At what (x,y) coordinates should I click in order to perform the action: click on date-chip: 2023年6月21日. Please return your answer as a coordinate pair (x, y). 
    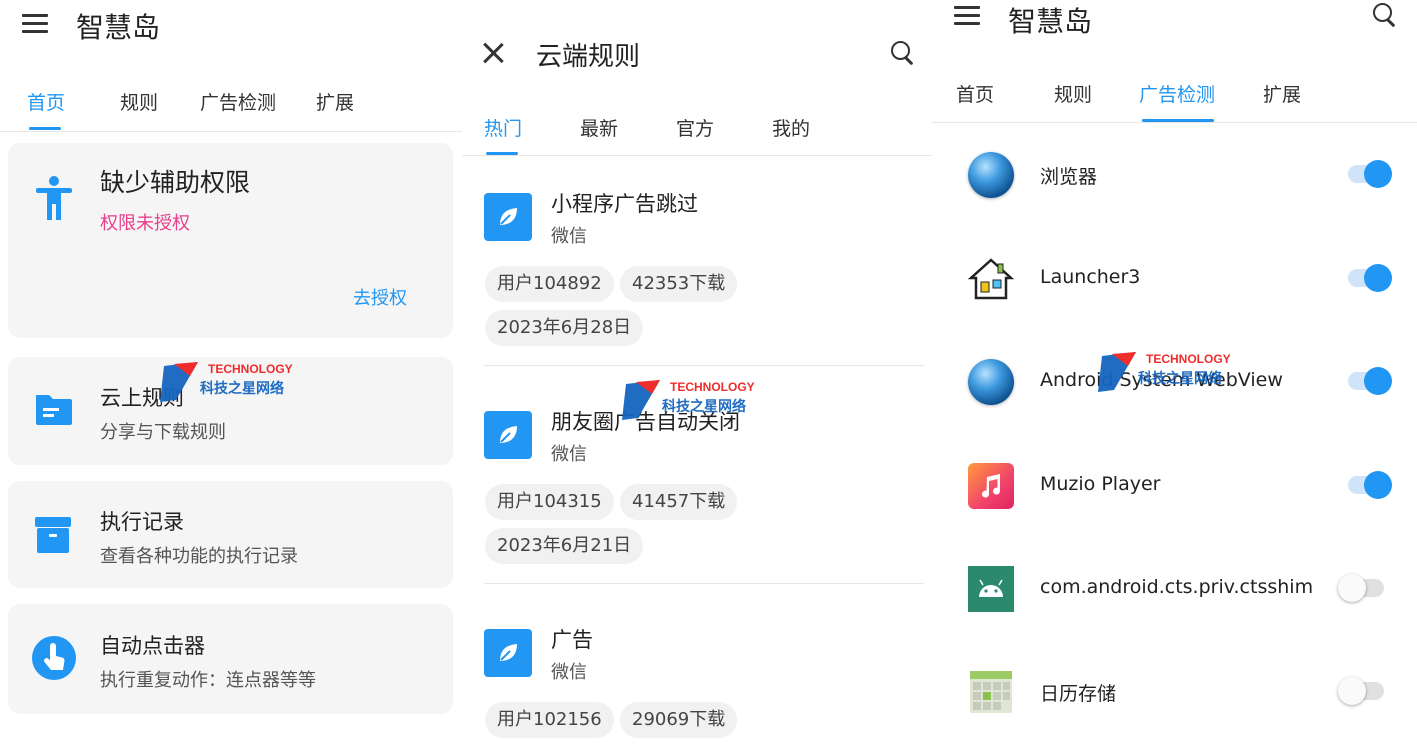
    Looking at the image, I should click on (564, 546).